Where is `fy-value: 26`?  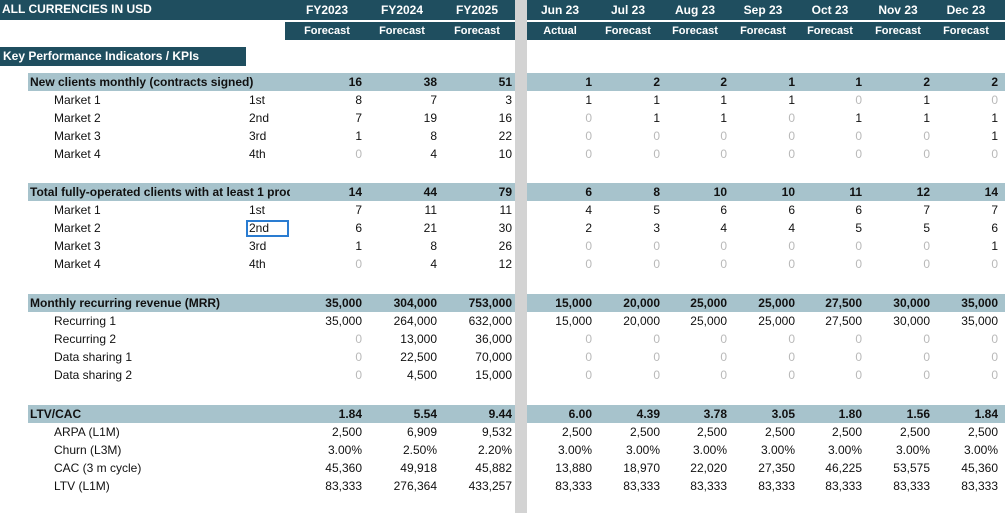 fy-value: 26 is located at coordinates (477, 246).